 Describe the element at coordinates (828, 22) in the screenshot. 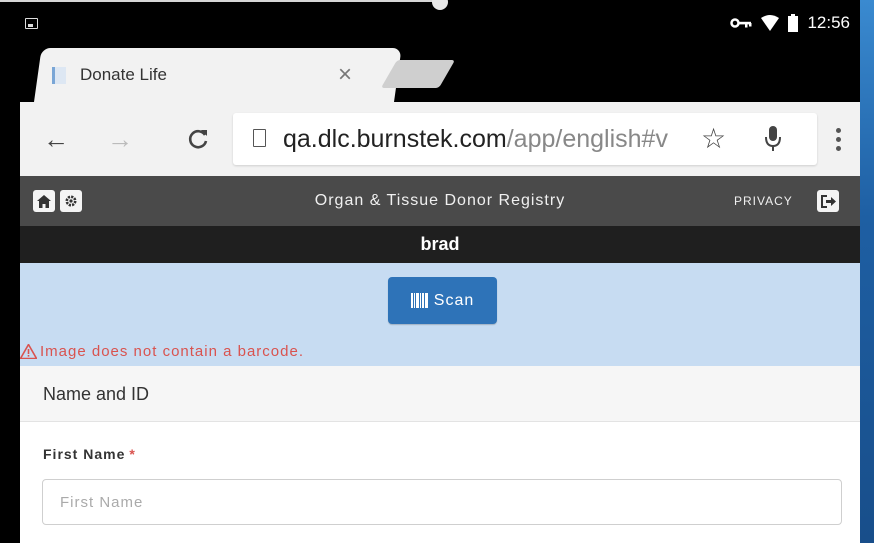

I see `status-time: 12:56` at that location.